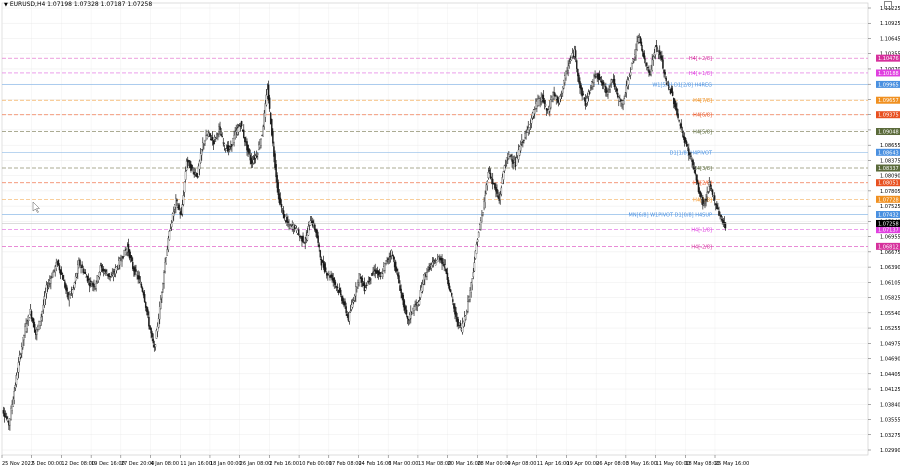 This screenshot has width=900, height=468. Describe the element at coordinates (36, 207) in the screenshot. I see `mouse-cursor-icon` at that location.